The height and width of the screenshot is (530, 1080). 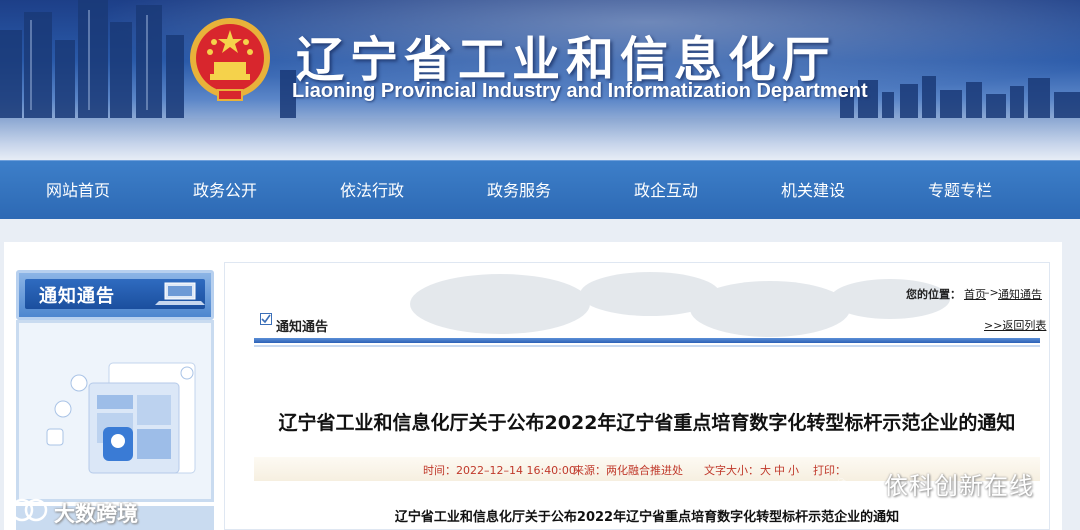 I want to click on nav-item-special-topics: 专题专栏, so click(x=960, y=190).